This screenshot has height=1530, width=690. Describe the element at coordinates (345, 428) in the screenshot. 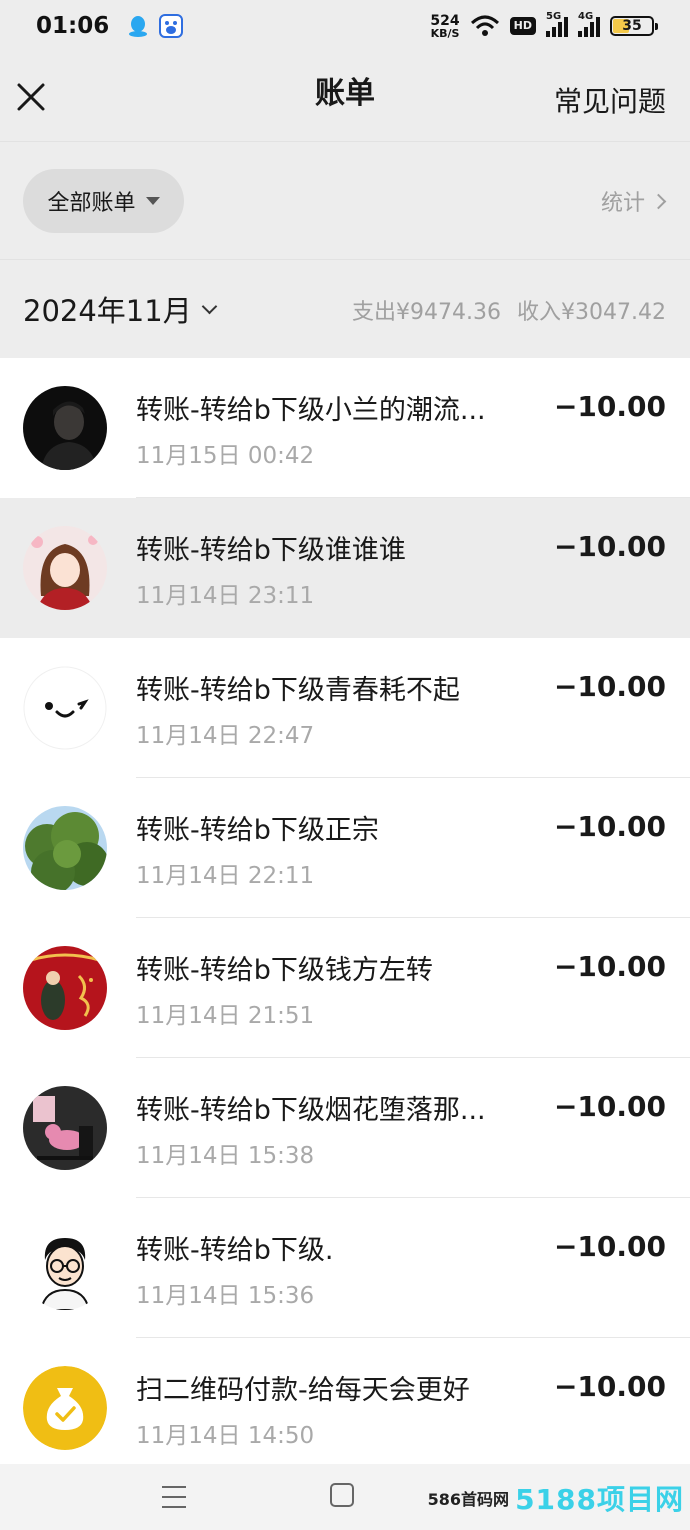

I see `transaction-row: 转账-转给b下级小兰的潮流... 11月15日 00:42 −10.00` at that location.